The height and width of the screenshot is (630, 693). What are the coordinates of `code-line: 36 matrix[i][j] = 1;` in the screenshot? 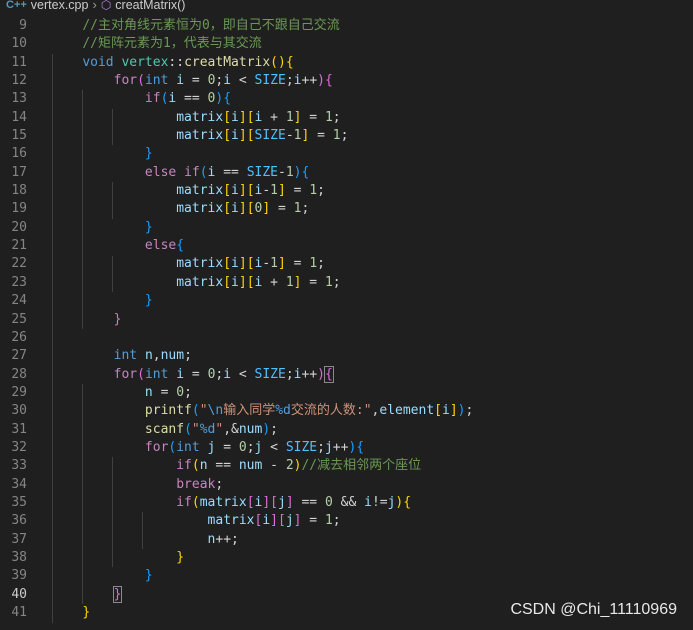 It's located at (346, 521).